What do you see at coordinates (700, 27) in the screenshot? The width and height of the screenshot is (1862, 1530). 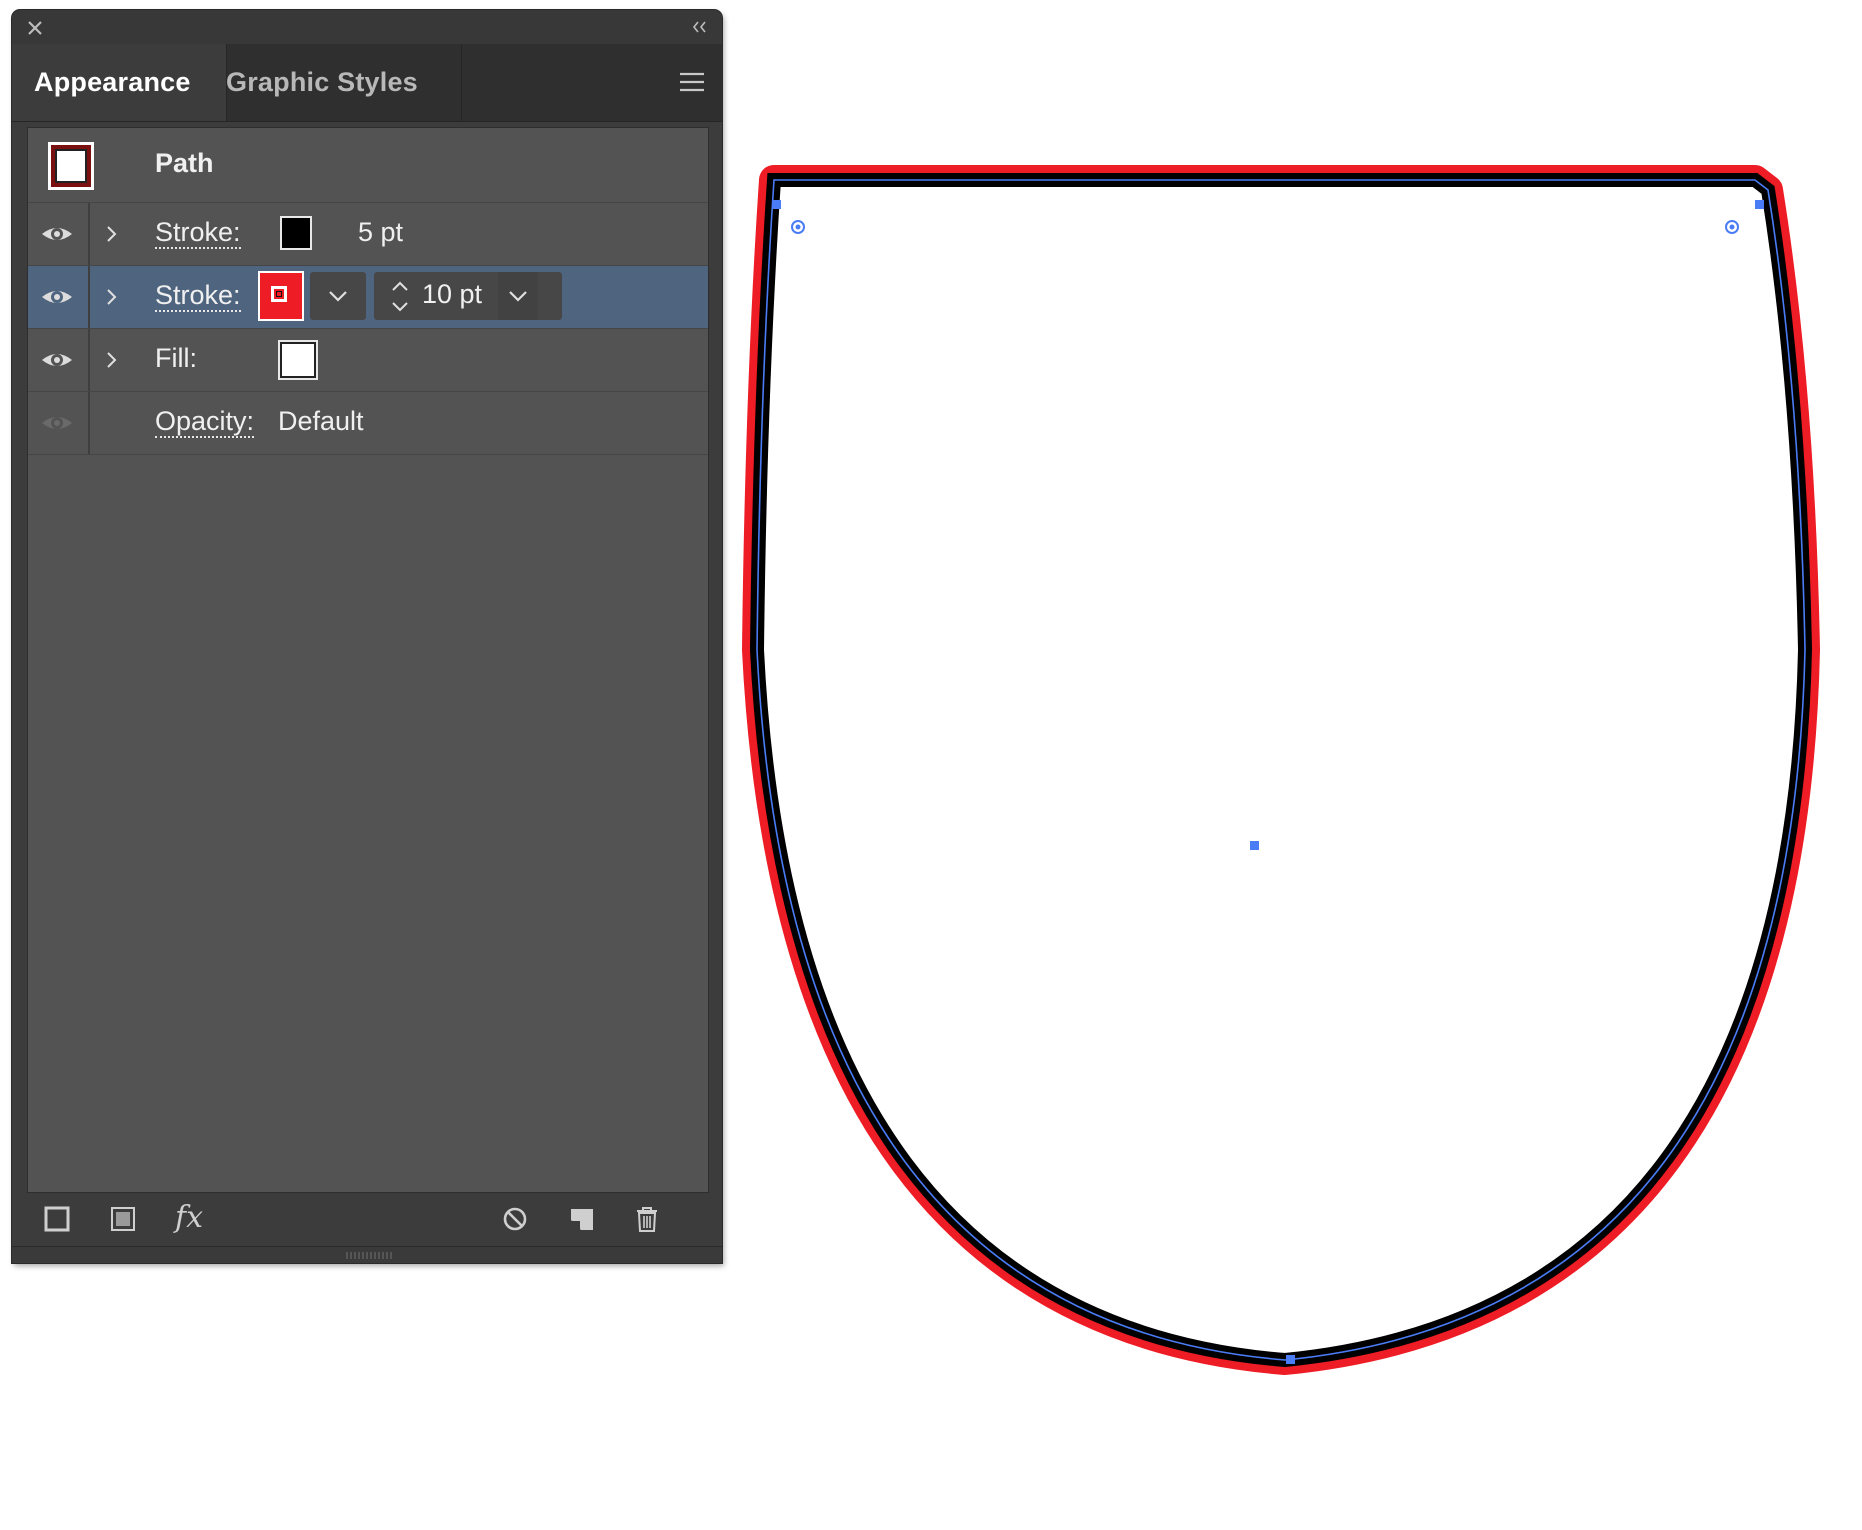 I see `collapse-double-chevron-icon` at bounding box center [700, 27].